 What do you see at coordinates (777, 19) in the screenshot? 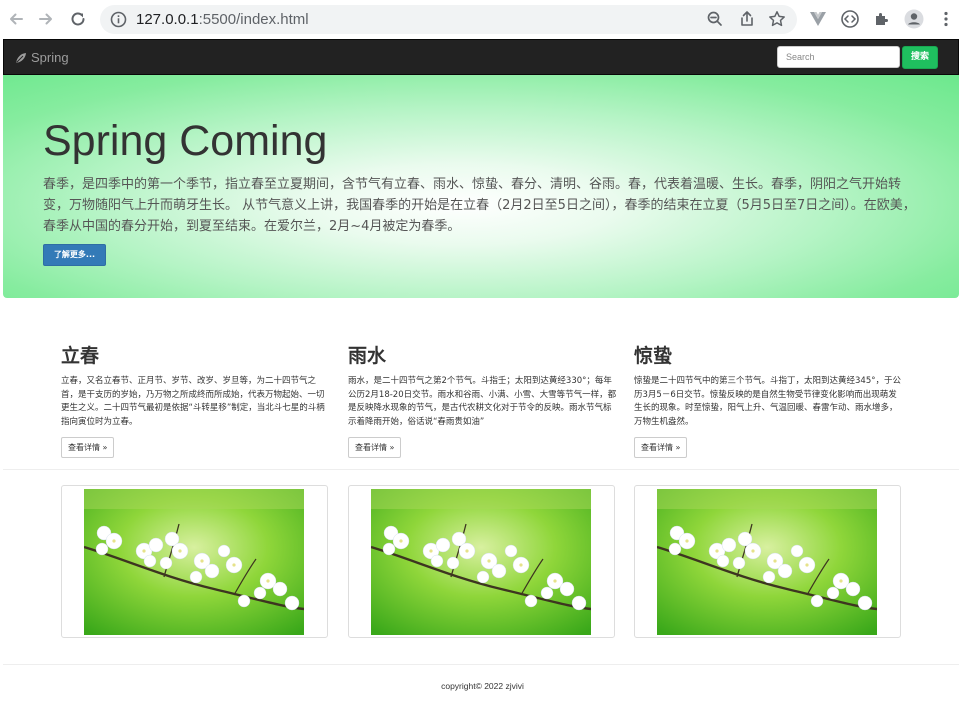
I see `bookmark-star-icon` at bounding box center [777, 19].